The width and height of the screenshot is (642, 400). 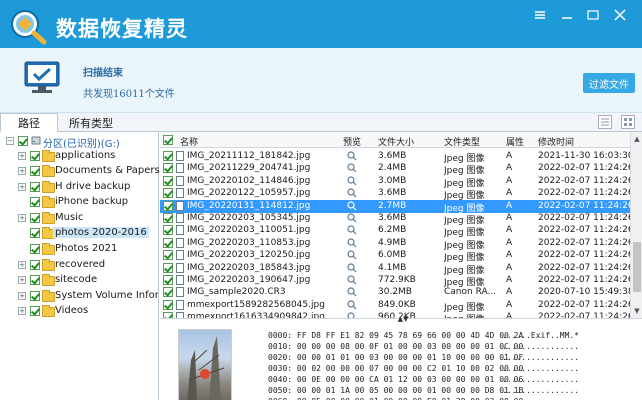 What do you see at coordinates (593, 15) in the screenshot?
I see `maximize-icon` at bounding box center [593, 15].